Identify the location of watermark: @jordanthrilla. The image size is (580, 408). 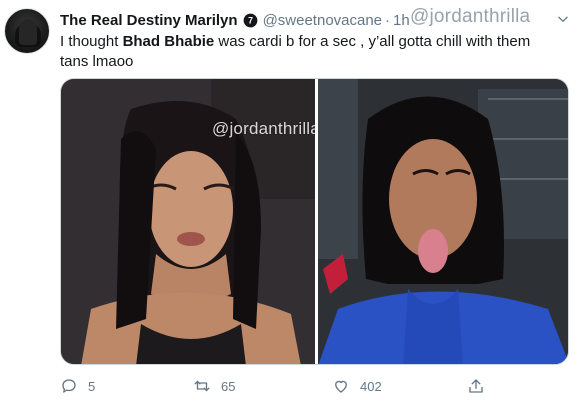
(470, 16).